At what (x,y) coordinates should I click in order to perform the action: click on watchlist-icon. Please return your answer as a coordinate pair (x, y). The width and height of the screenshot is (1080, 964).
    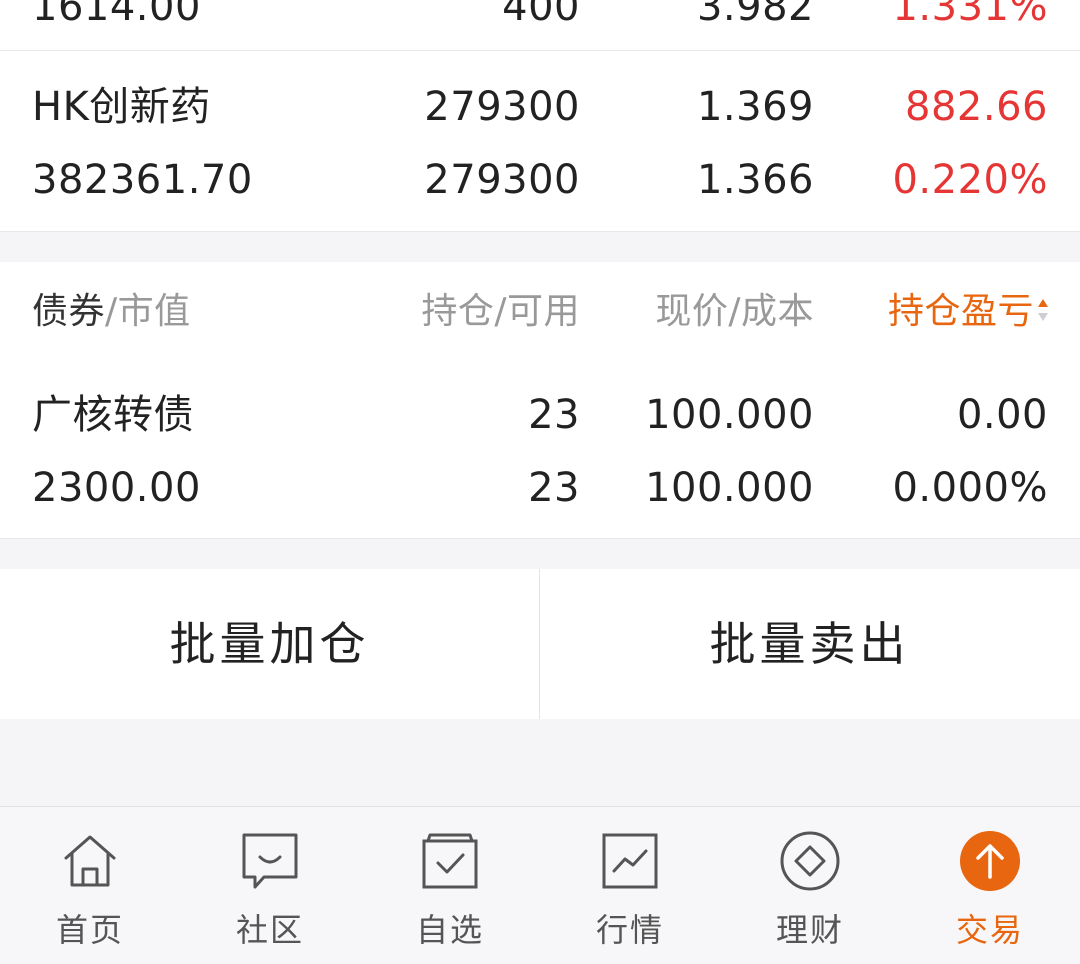
    Looking at the image, I should click on (450, 861).